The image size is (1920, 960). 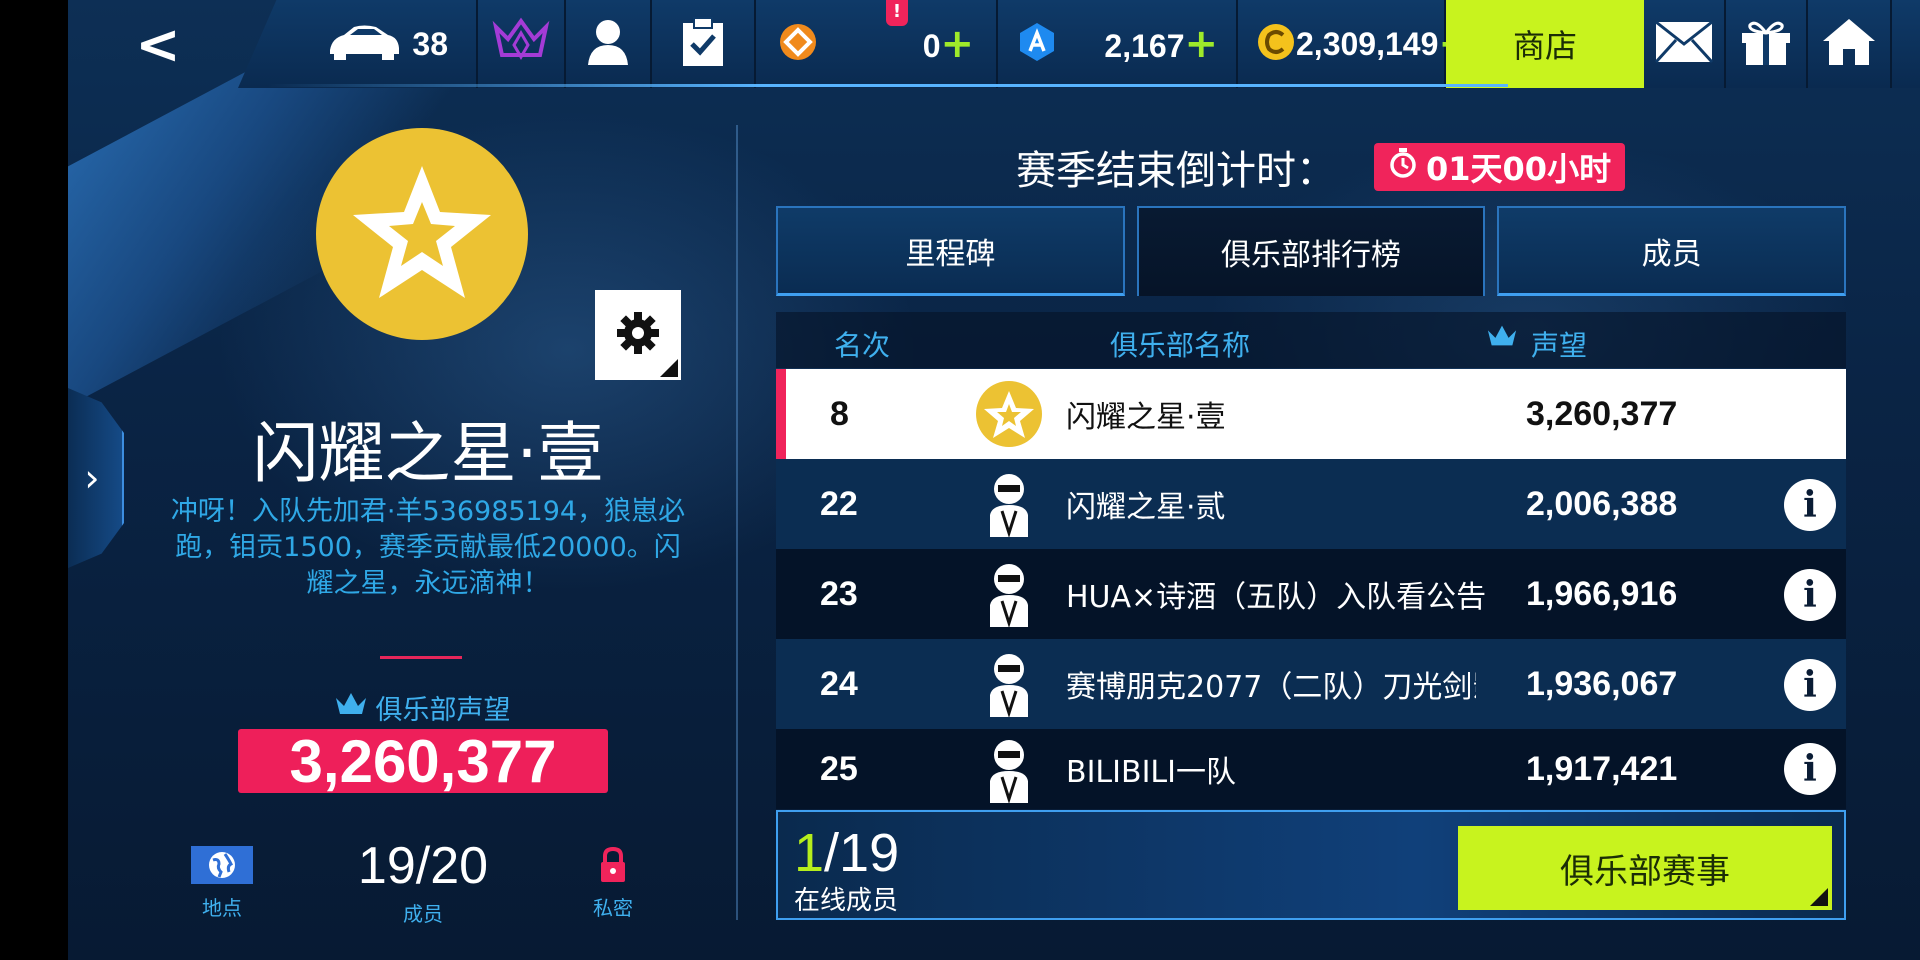 I want to click on online-current: 1, so click(x=809, y=853).